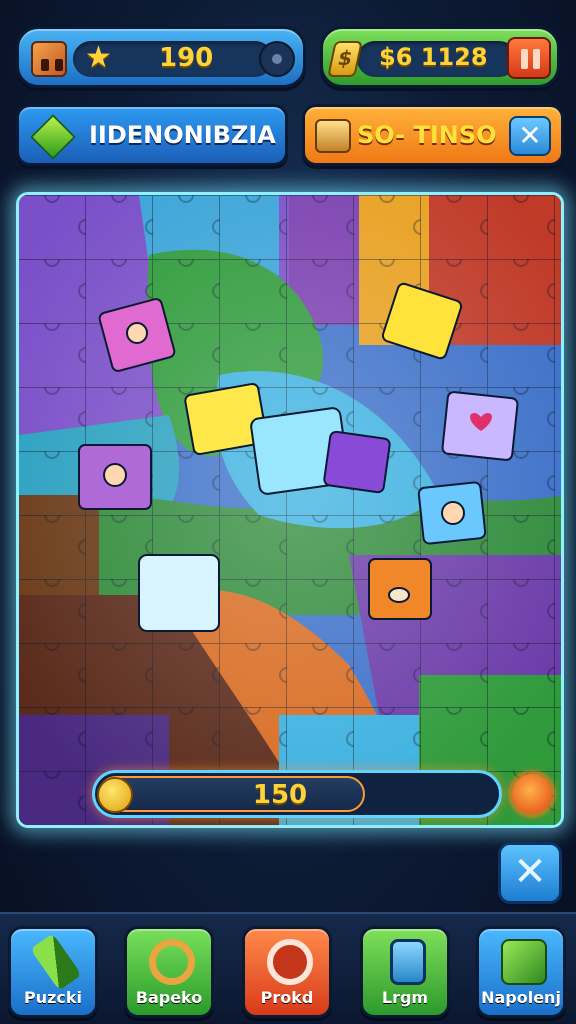  I want to click on nav-button-napolenj: Napolenj, so click(521, 972).